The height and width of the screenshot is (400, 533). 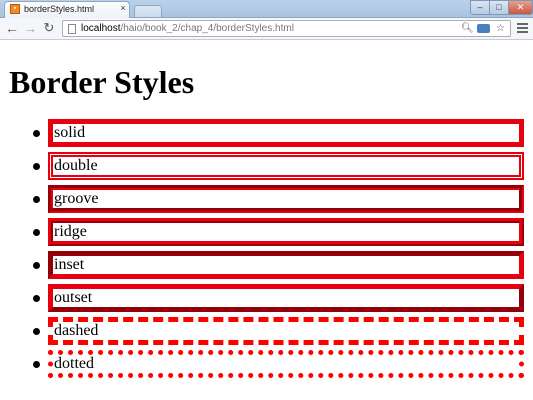 I want to click on new-tab-button, so click(x=148, y=11).